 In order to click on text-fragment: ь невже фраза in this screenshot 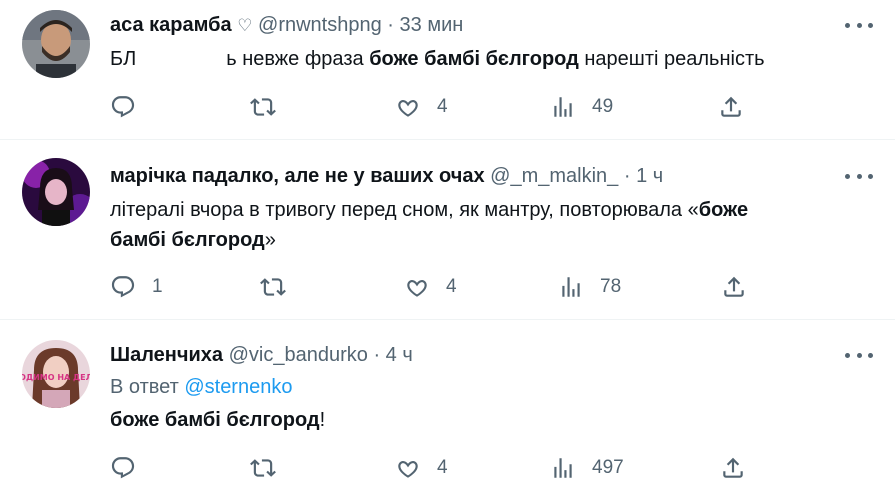, I will do `click(298, 59)`.